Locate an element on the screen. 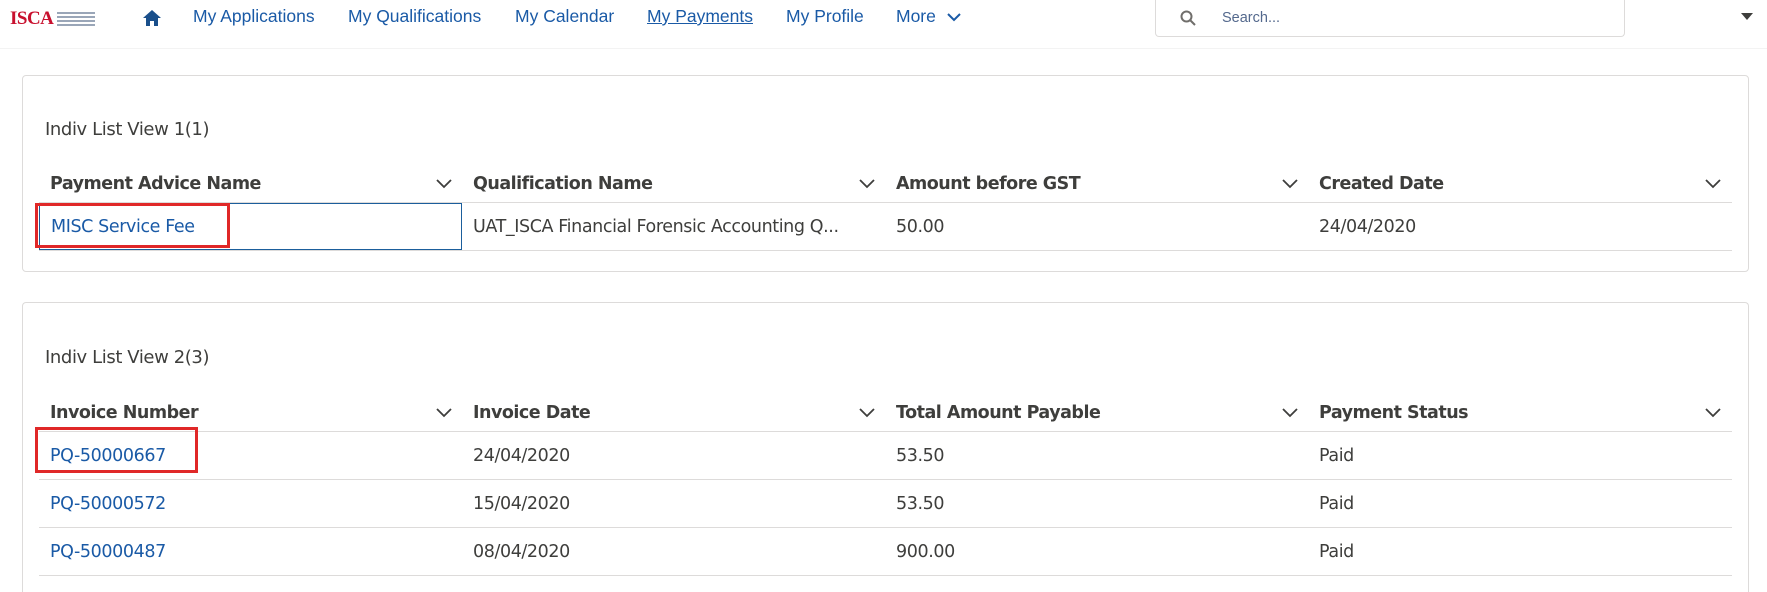 The height and width of the screenshot is (592, 1767). invoice-number-cell: PQ-50000487 is located at coordinates (250, 551).